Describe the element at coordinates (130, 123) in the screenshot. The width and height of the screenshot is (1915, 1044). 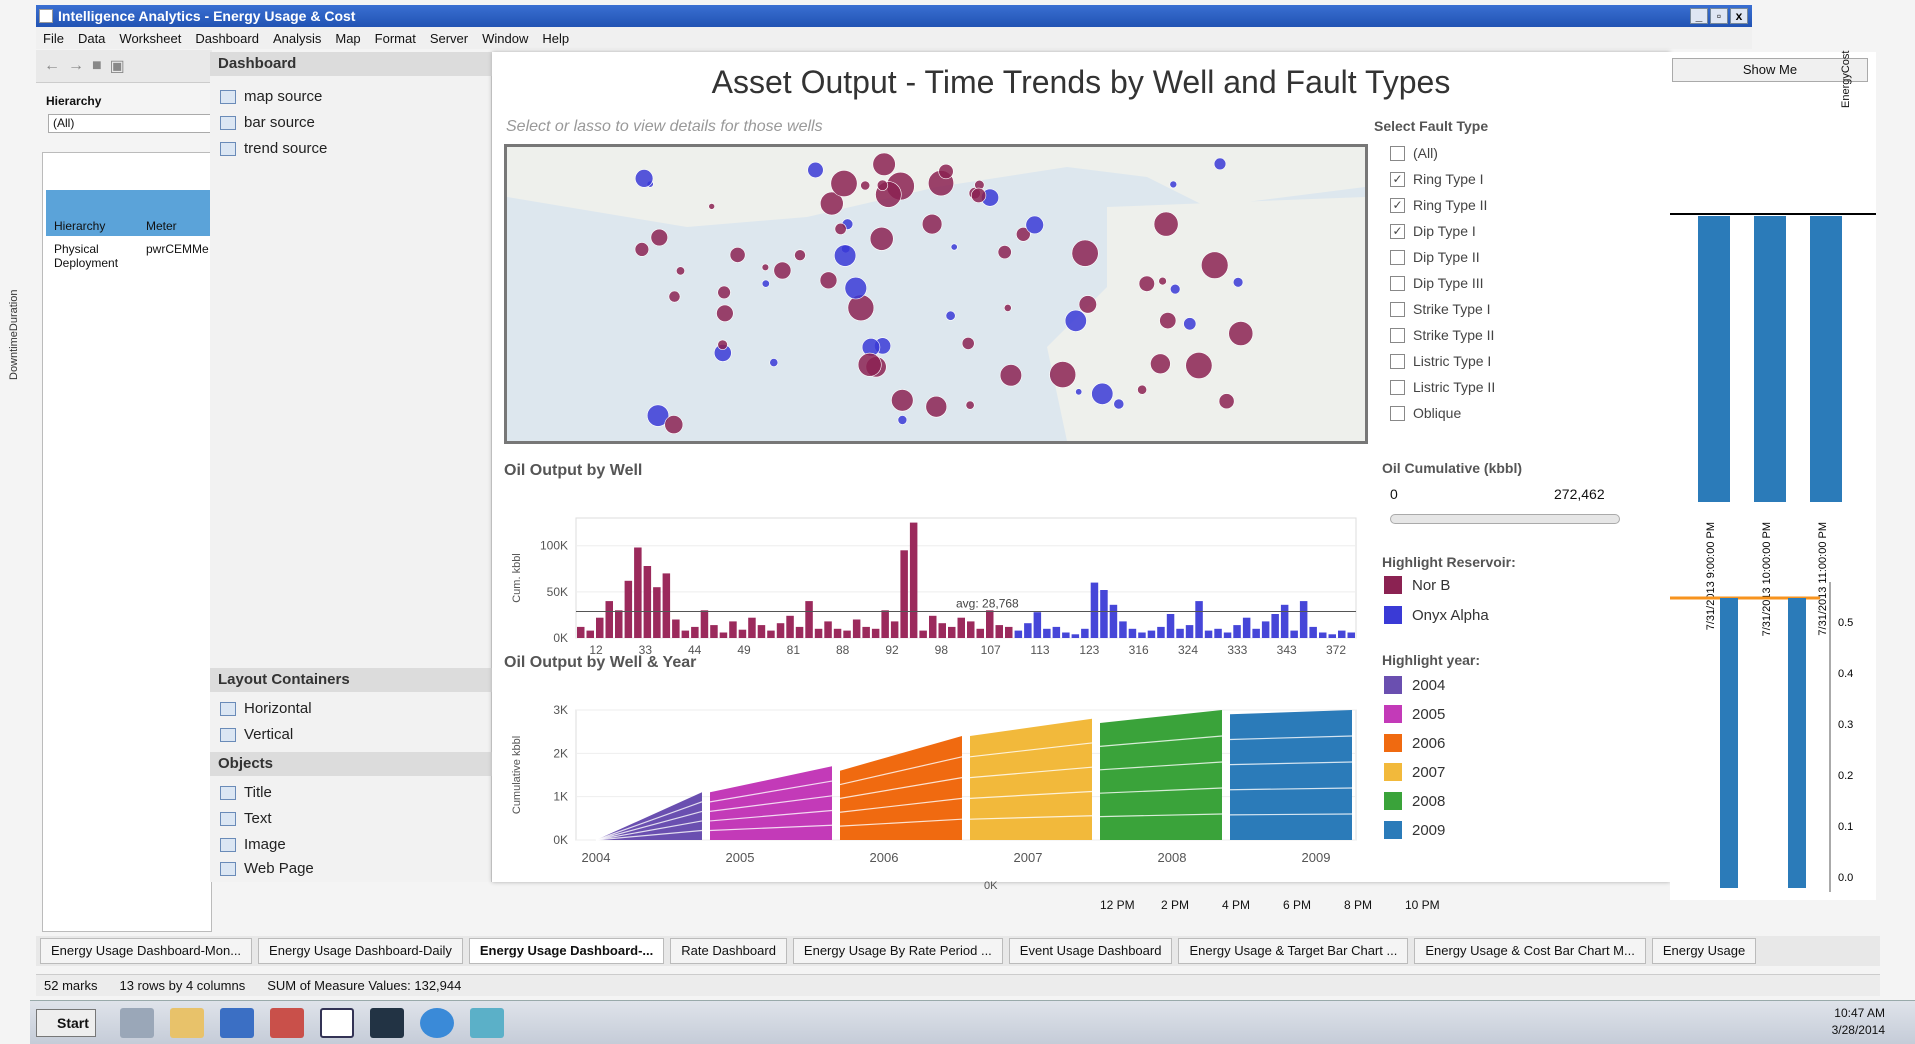
I see `hierarchy-select: (All)` at that location.